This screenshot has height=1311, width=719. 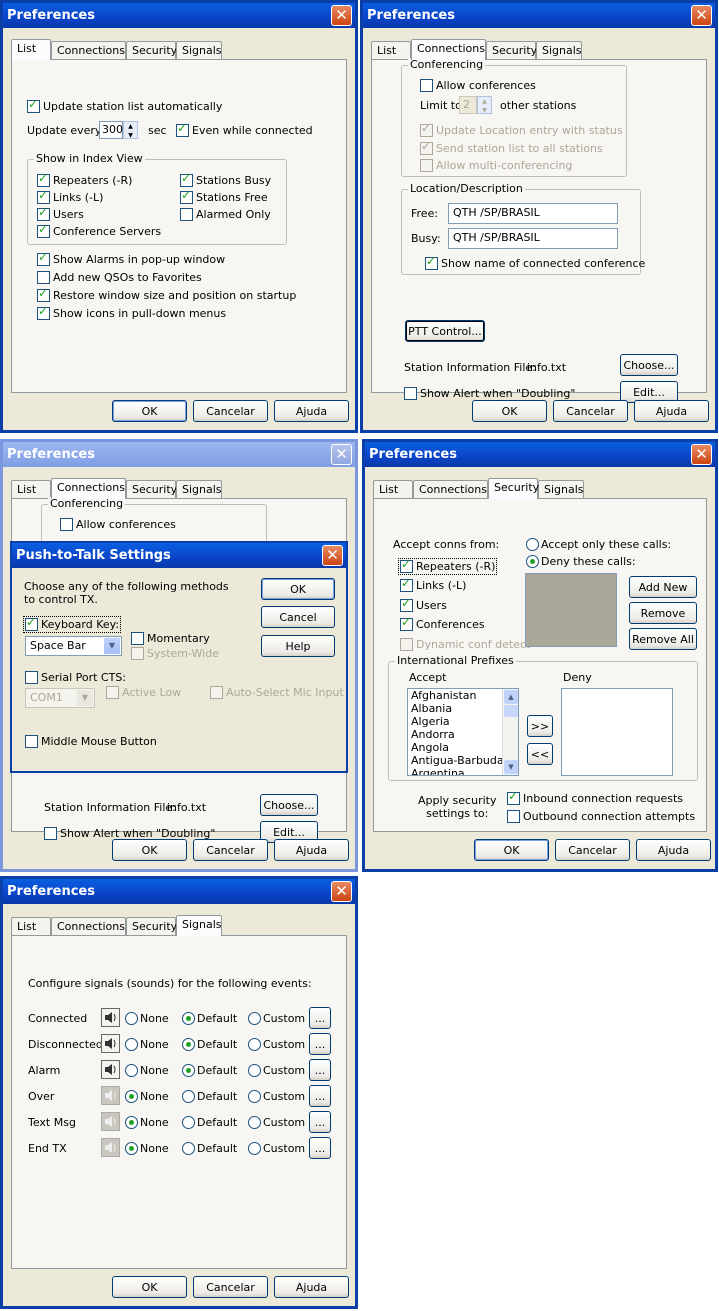 What do you see at coordinates (663, 639) in the screenshot?
I see `remove-all-button: Remove All` at bounding box center [663, 639].